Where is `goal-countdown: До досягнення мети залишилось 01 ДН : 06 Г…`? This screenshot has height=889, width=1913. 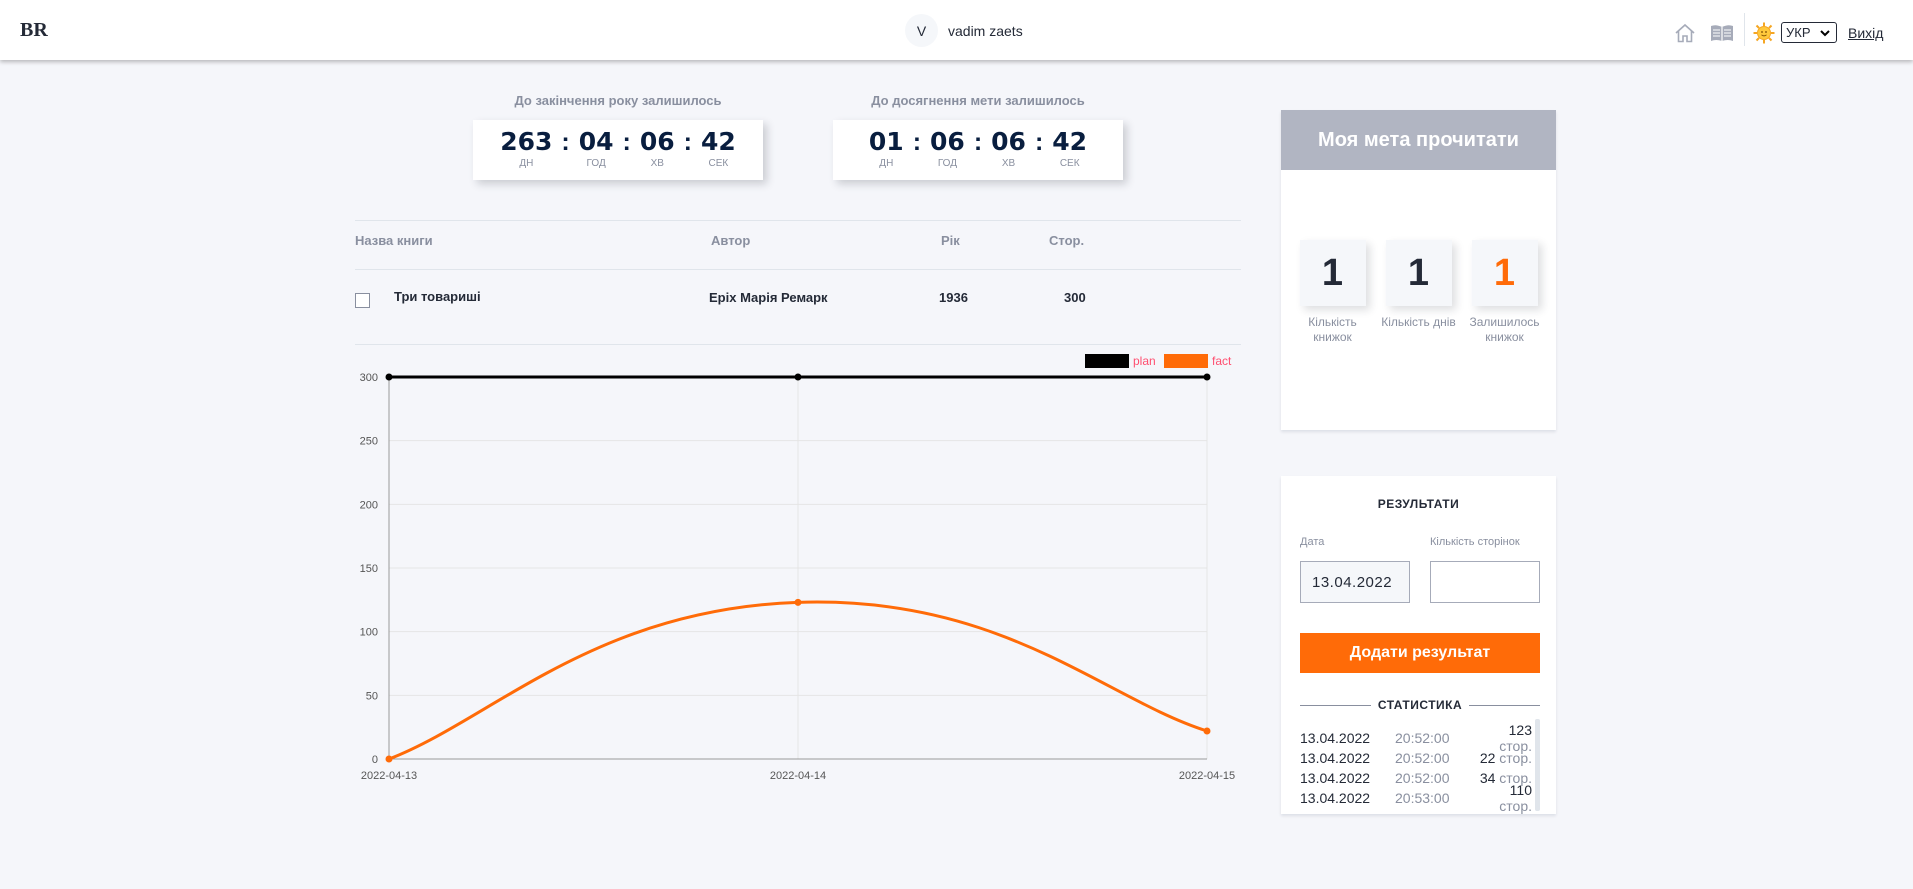 goal-countdown: До досягнення мети залишилось 01 ДН : 06 Г… is located at coordinates (978, 136).